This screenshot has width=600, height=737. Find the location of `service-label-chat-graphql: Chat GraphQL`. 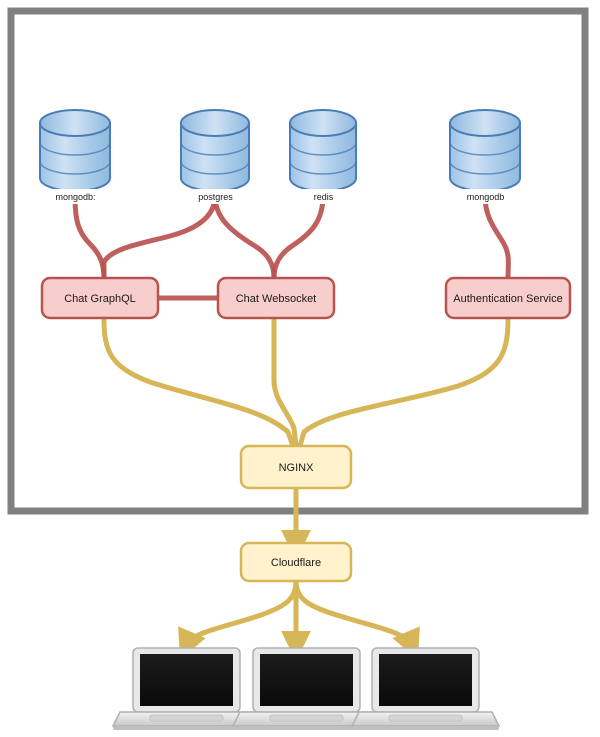

service-label-chat-graphql: Chat GraphQL is located at coordinates (100, 299).